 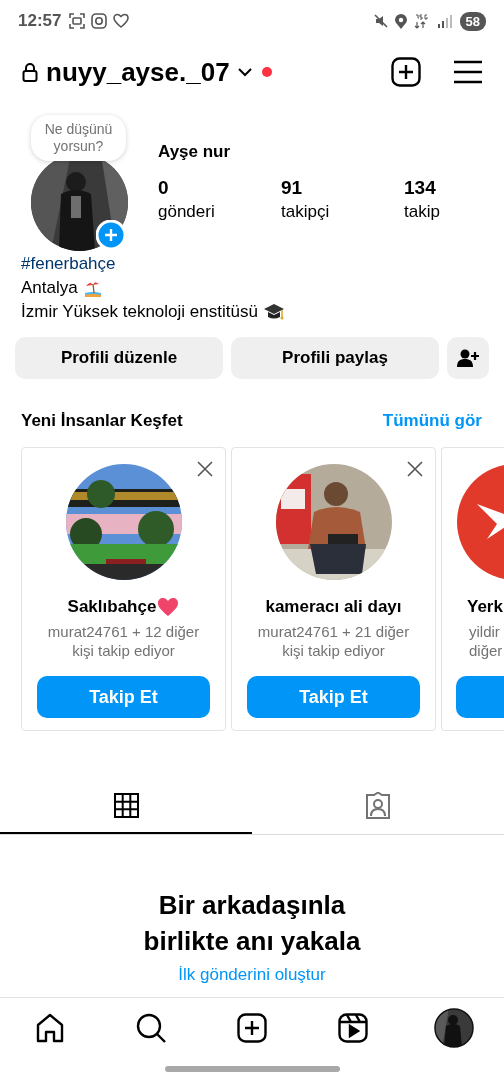 What do you see at coordinates (333, 641) in the screenshot?
I see `mutual-followers: murat24761 + 21 diğer kişi takip ediyor` at bounding box center [333, 641].